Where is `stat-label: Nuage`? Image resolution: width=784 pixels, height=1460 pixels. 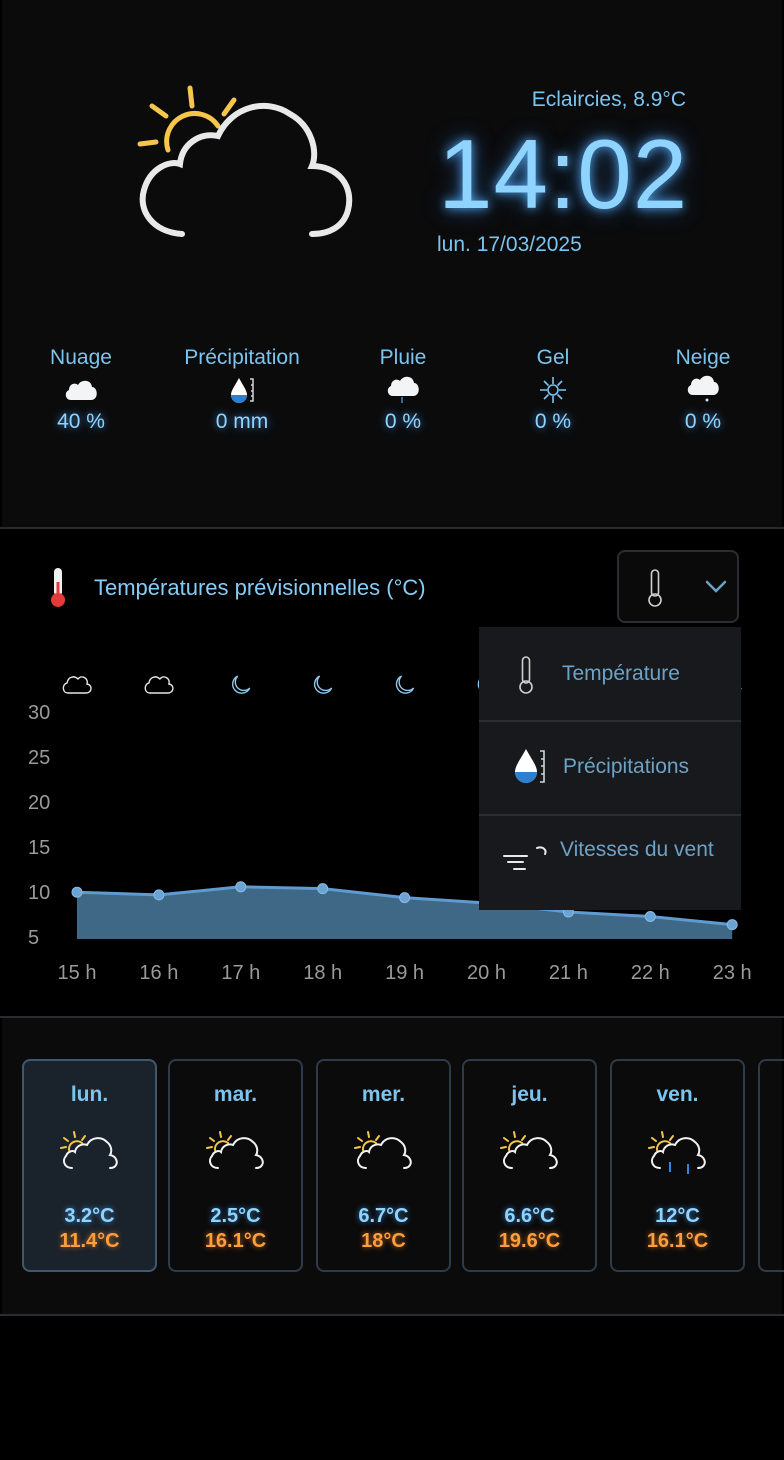
stat-label: Nuage is located at coordinates (81, 357).